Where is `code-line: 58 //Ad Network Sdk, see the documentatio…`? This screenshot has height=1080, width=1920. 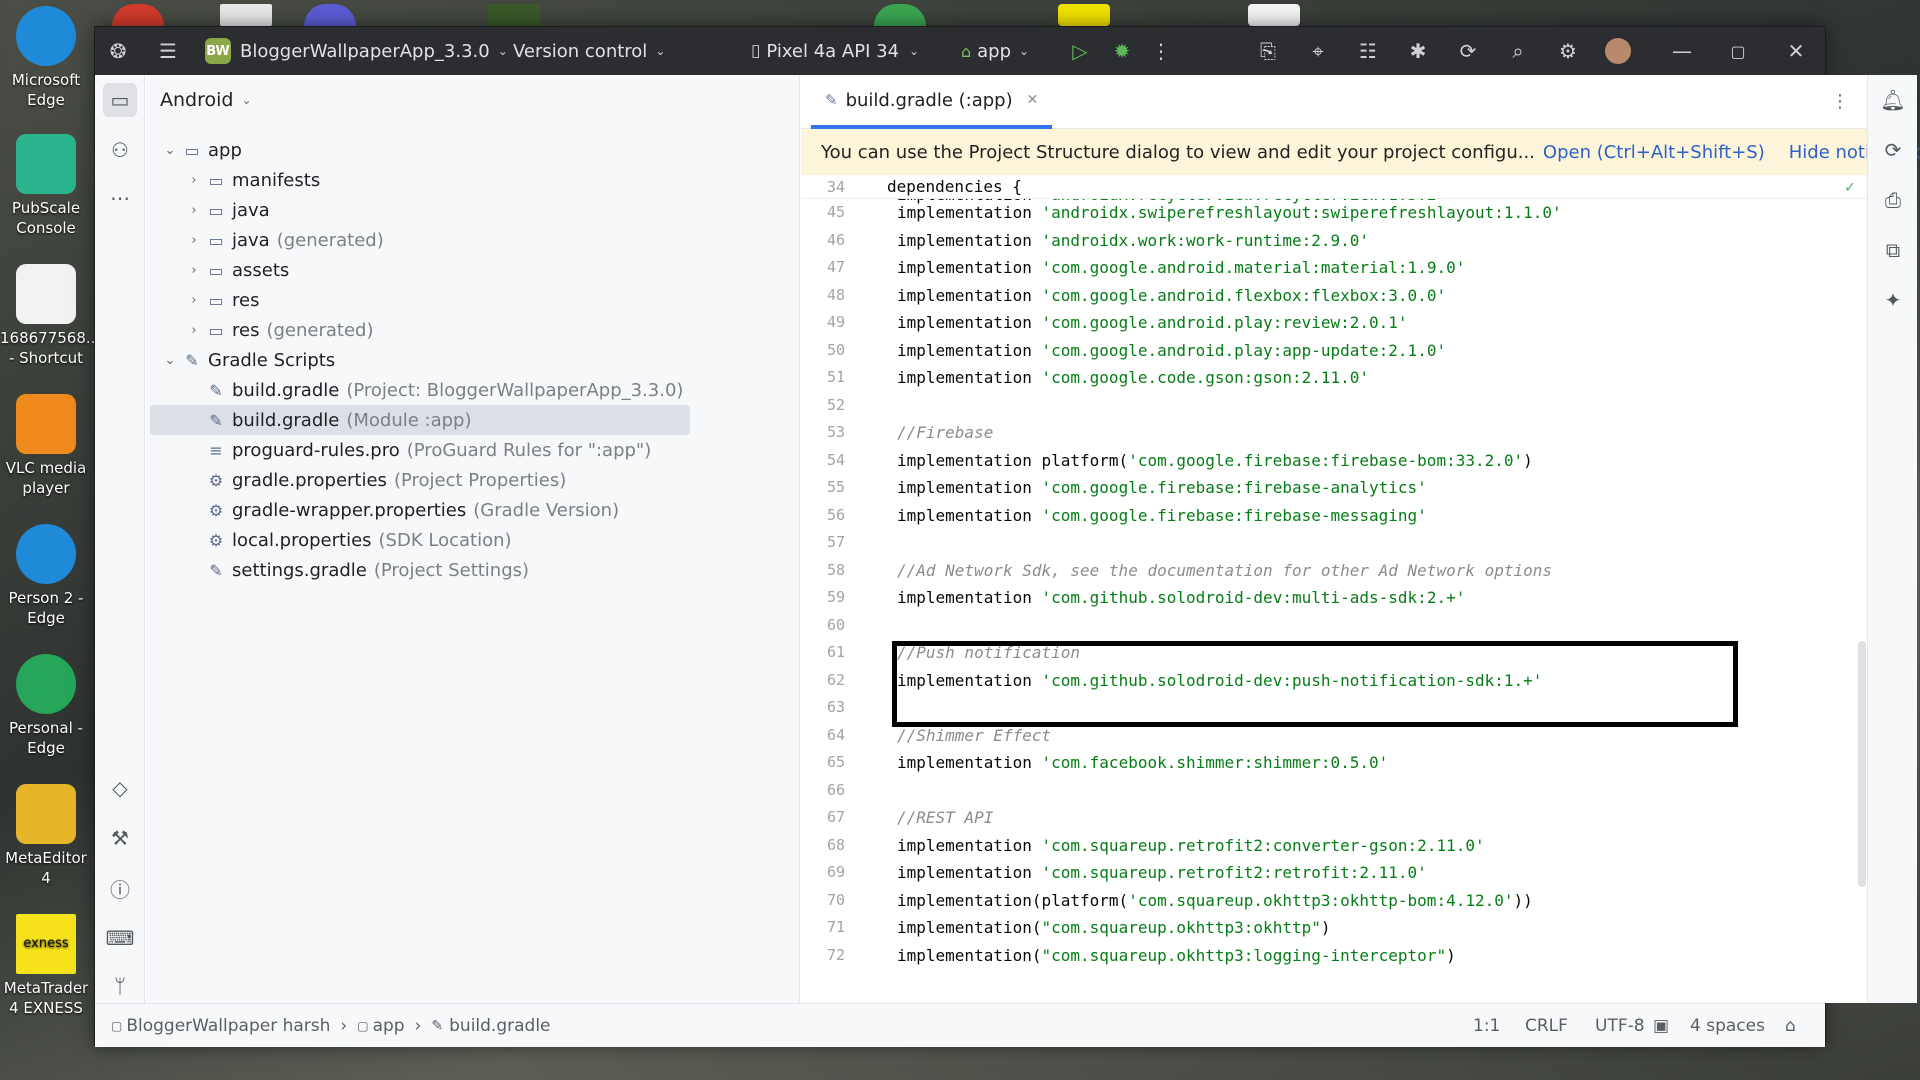
code-line: 58 //Ad Network Sdk, see the documentatio… is located at coordinates (1334, 570).